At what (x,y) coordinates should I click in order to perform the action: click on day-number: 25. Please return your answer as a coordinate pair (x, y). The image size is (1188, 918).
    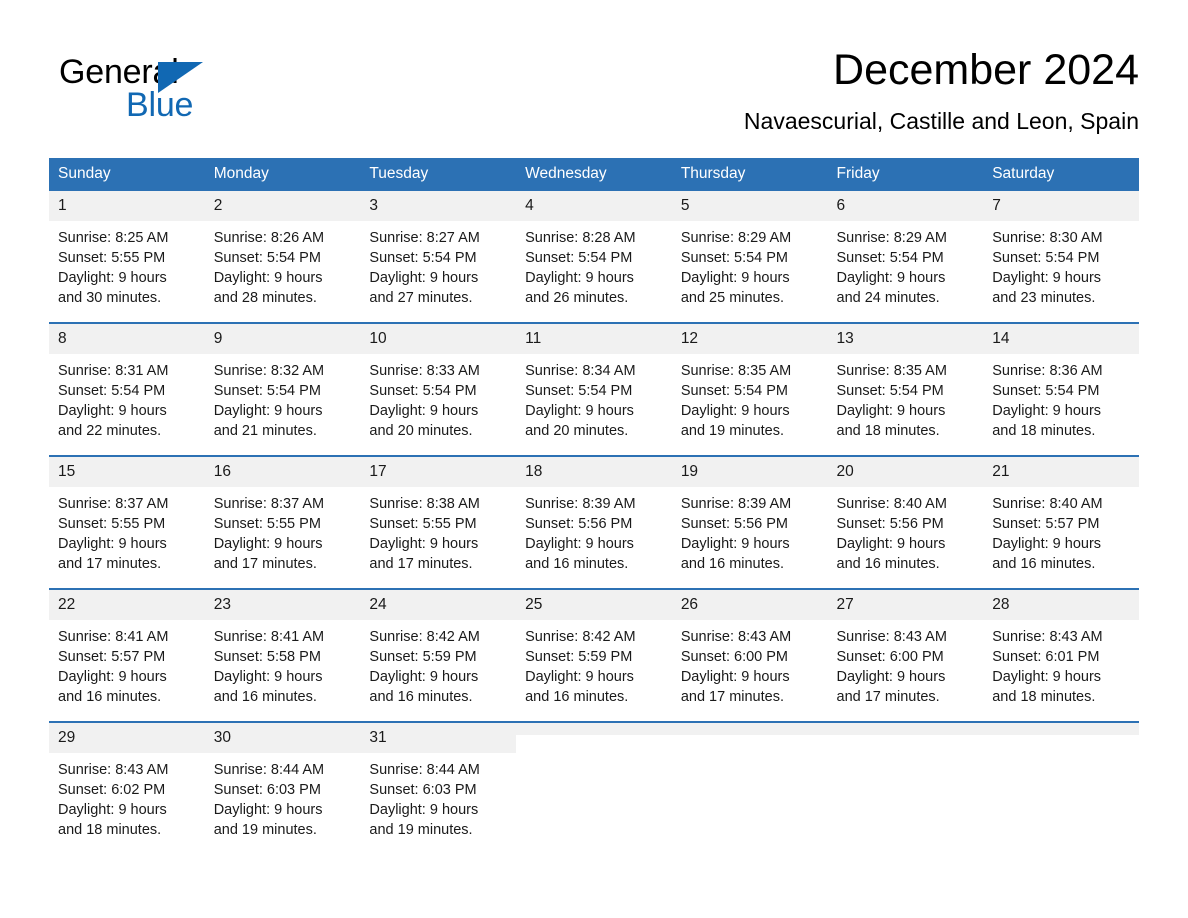
    Looking at the image, I should click on (594, 605).